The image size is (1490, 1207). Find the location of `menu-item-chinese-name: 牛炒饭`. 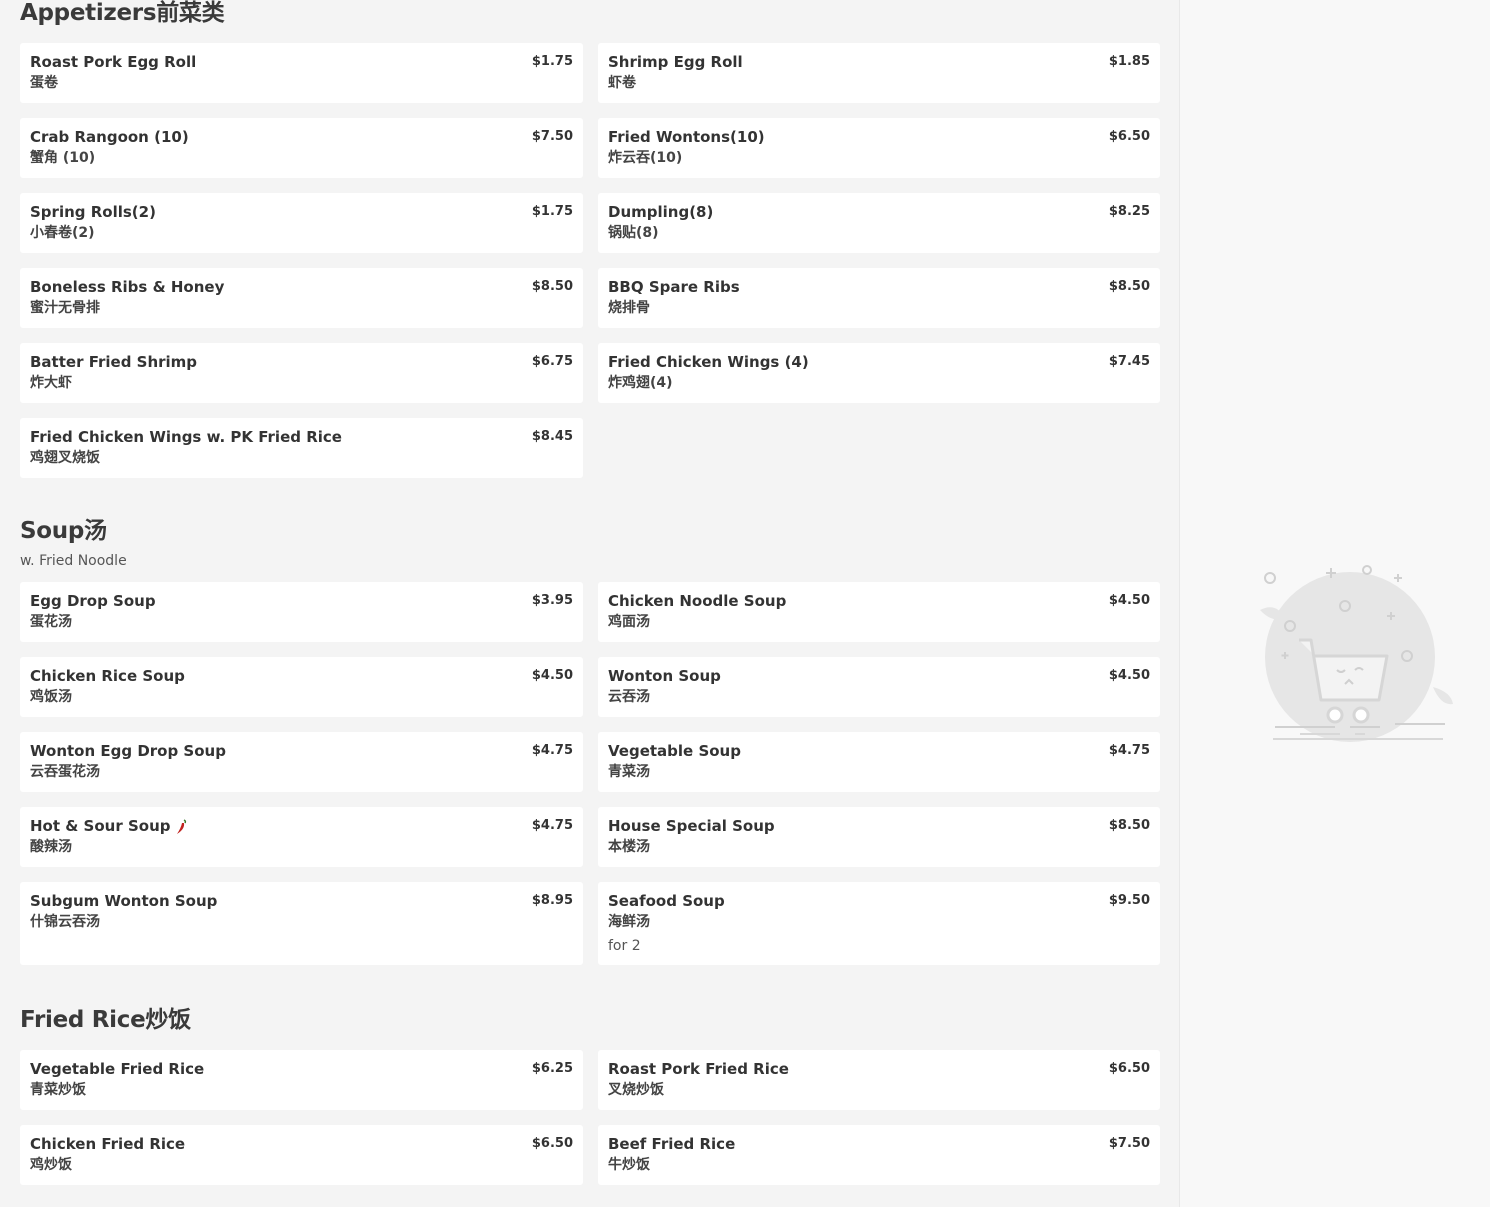

menu-item-chinese-name: 牛炒饭 is located at coordinates (629, 1165).